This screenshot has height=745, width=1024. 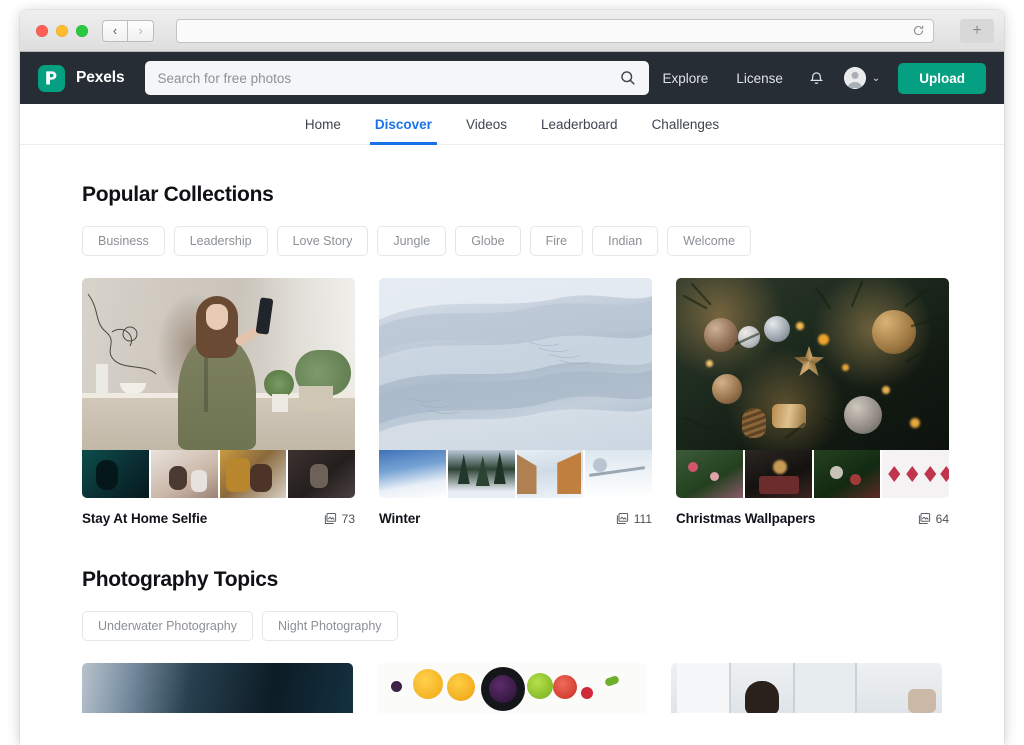 I want to click on header-actions: Explore License ⌄ Upload, so click(x=817, y=78).